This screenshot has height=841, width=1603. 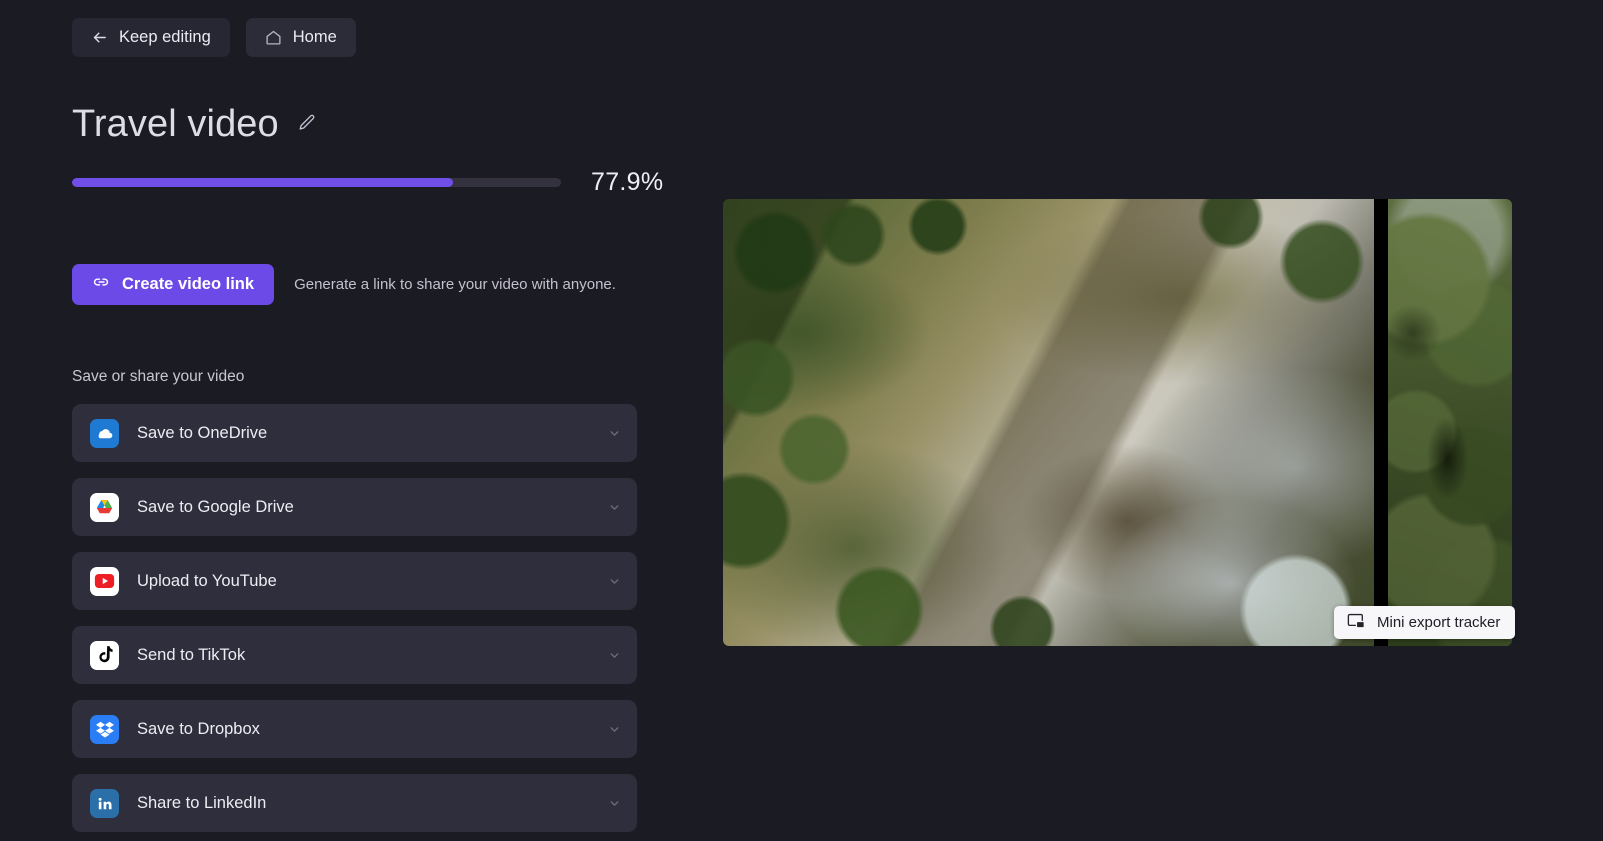 What do you see at coordinates (104, 581) in the screenshot?
I see `youtube-icon` at bounding box center [104, 581].